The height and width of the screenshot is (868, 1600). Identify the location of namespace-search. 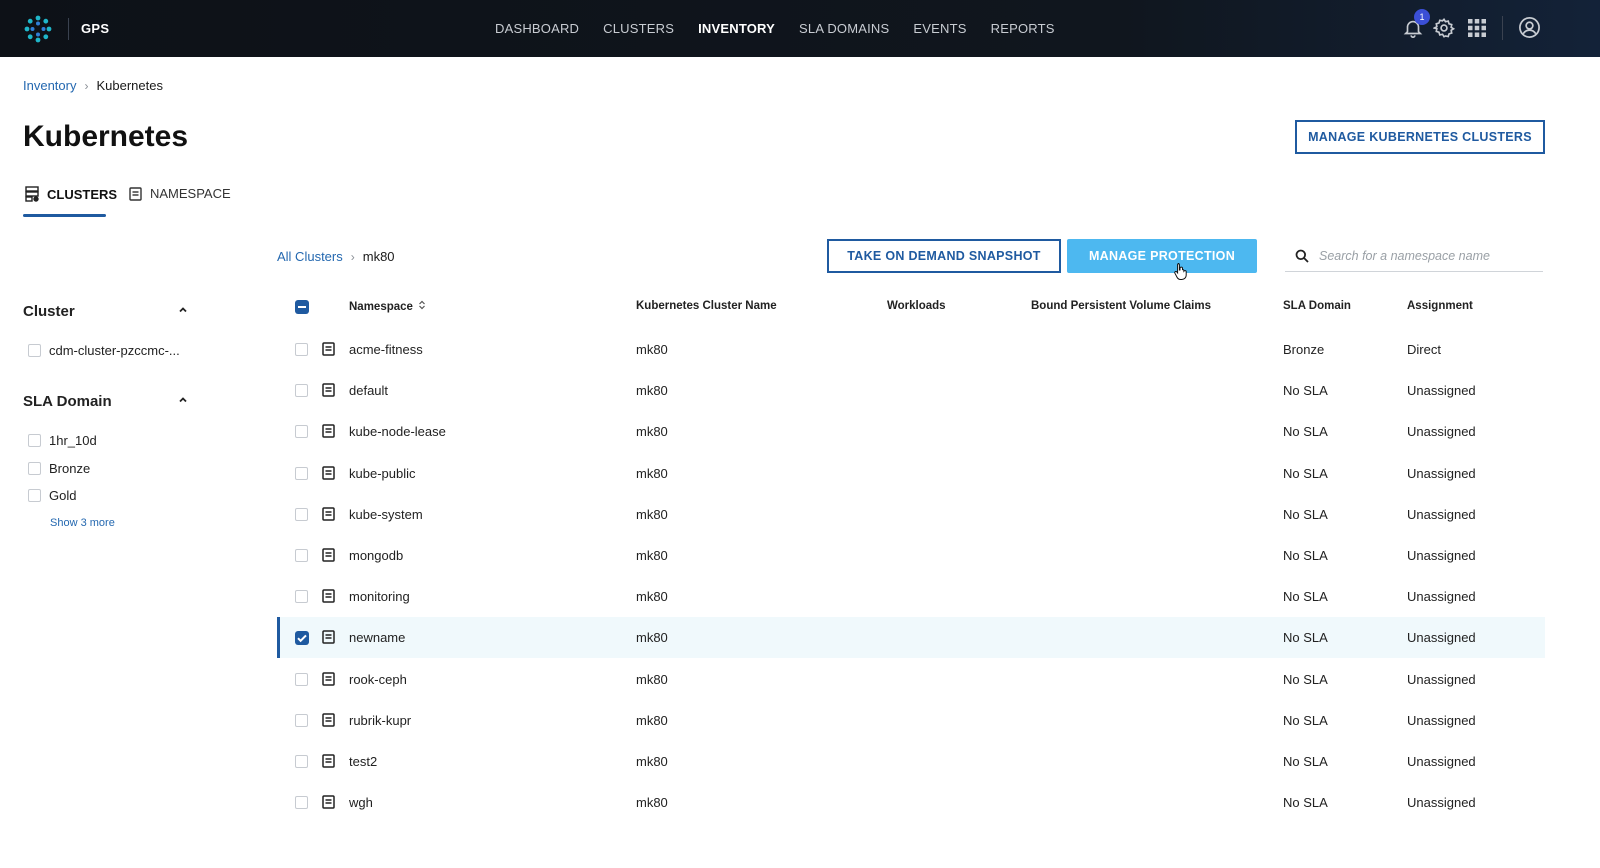
(1414, 256).